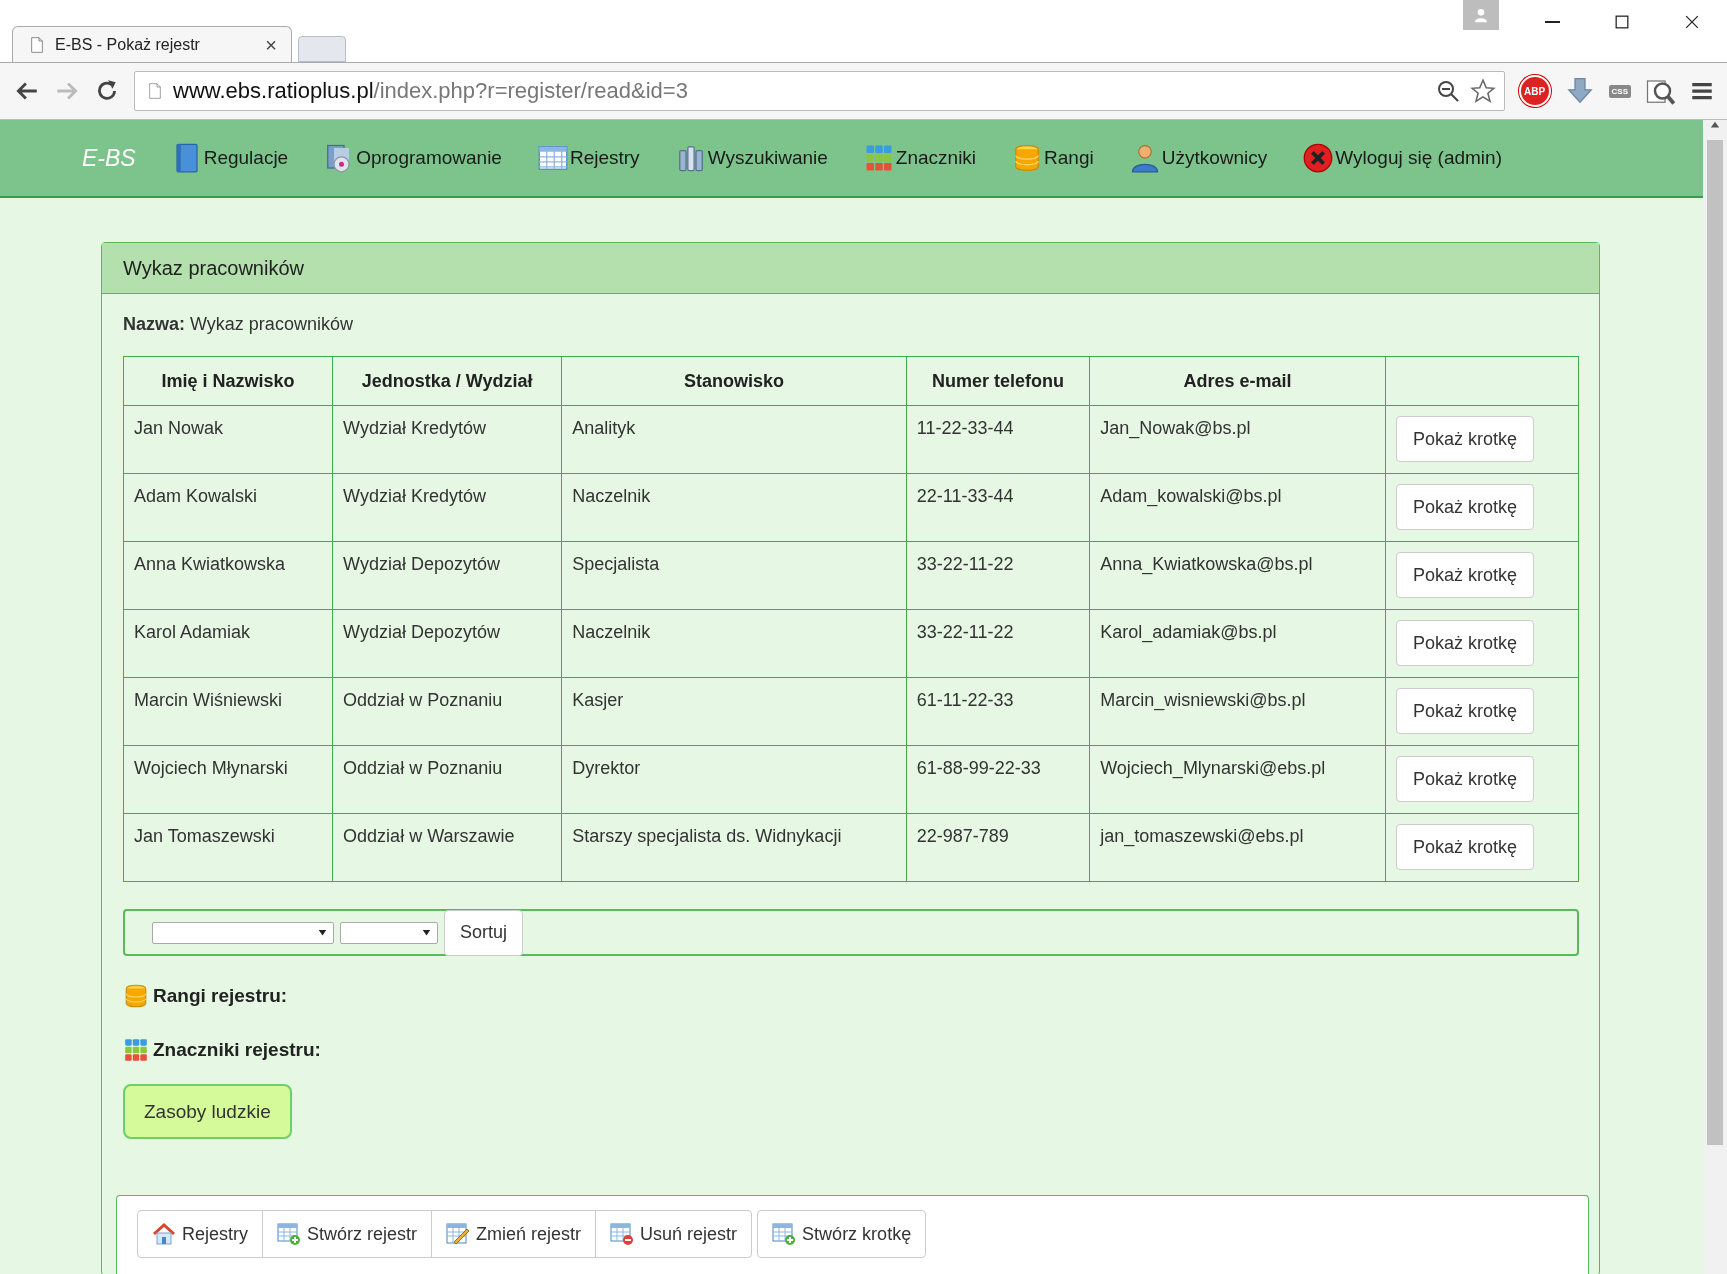 This screenshot has height=1274, width=1727. What do you see at coordinates (128, 44) in the screenshot?
I see `tab-title: E-BS - Pokaż rejestr` at bounding box center [128, 44].